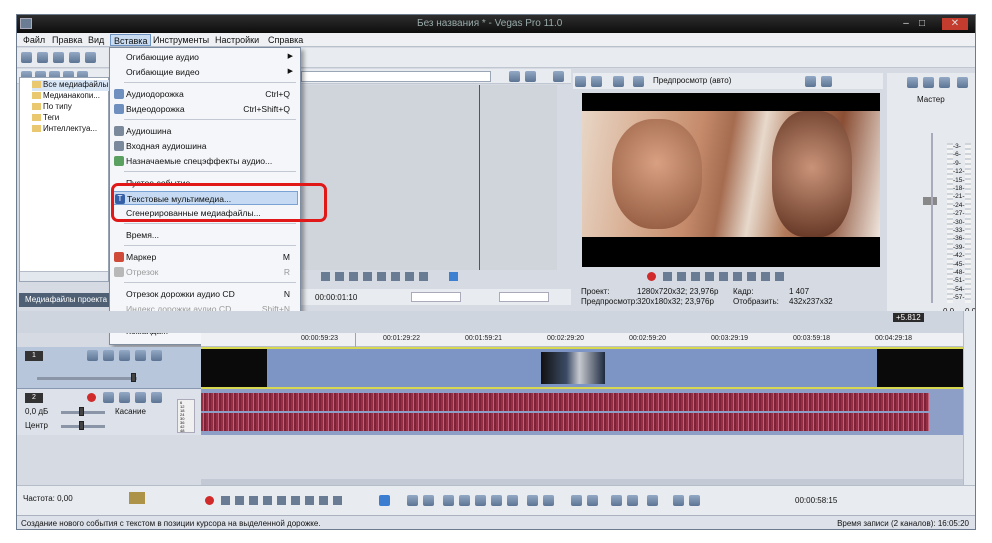  I want to click on render-icon, so click(74, 57).